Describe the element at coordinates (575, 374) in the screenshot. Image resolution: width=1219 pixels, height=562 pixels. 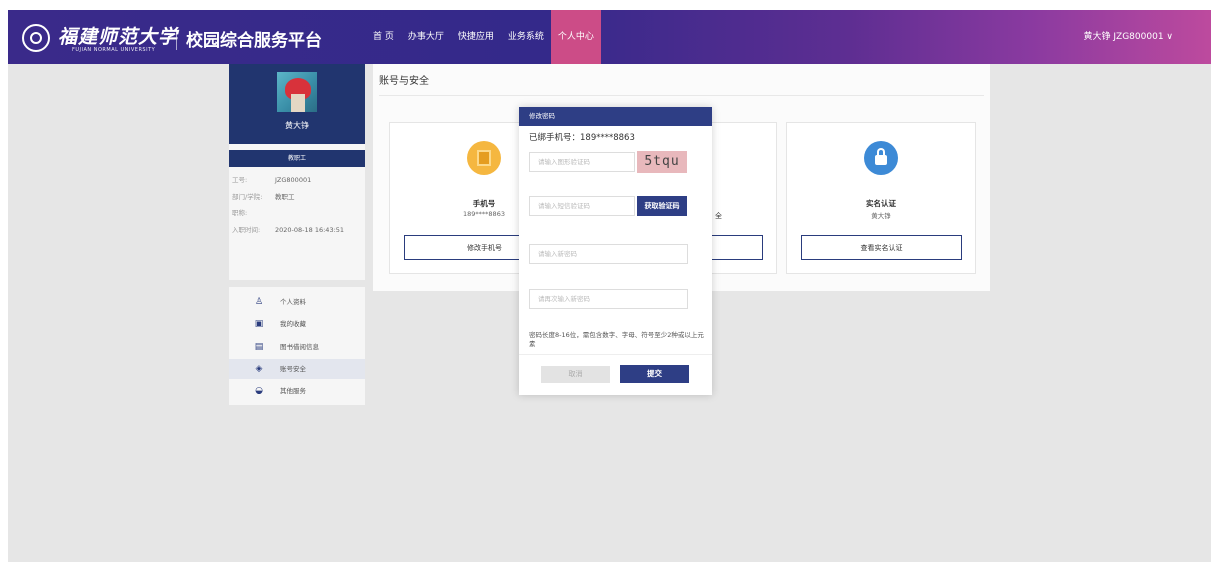
I see `cancel-button: 取消` at that location.